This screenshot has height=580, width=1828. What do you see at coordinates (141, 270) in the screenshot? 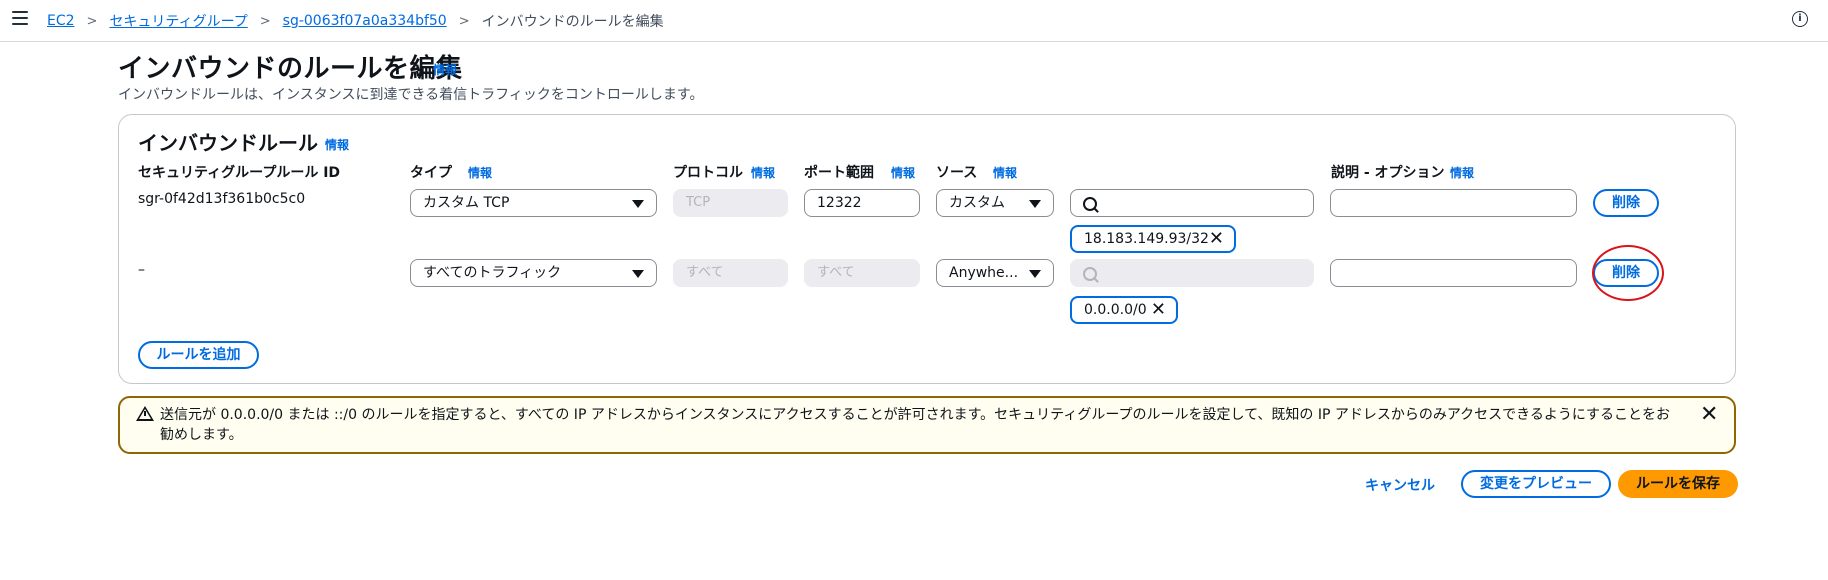
I see `rule-id: –` at bounding box center [141, 270].